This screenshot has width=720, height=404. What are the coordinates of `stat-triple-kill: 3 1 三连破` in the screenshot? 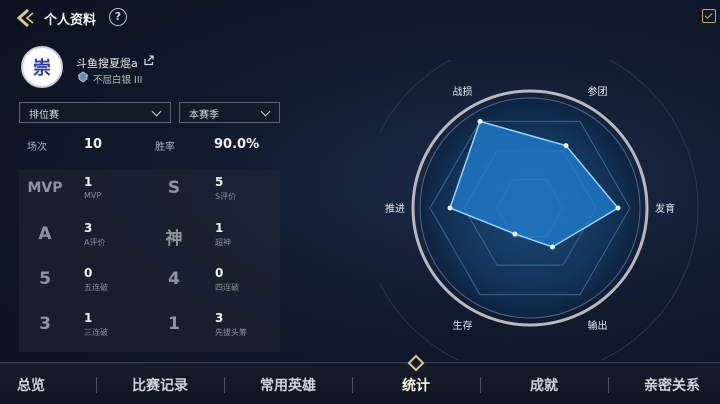 It's located at (84, 328).